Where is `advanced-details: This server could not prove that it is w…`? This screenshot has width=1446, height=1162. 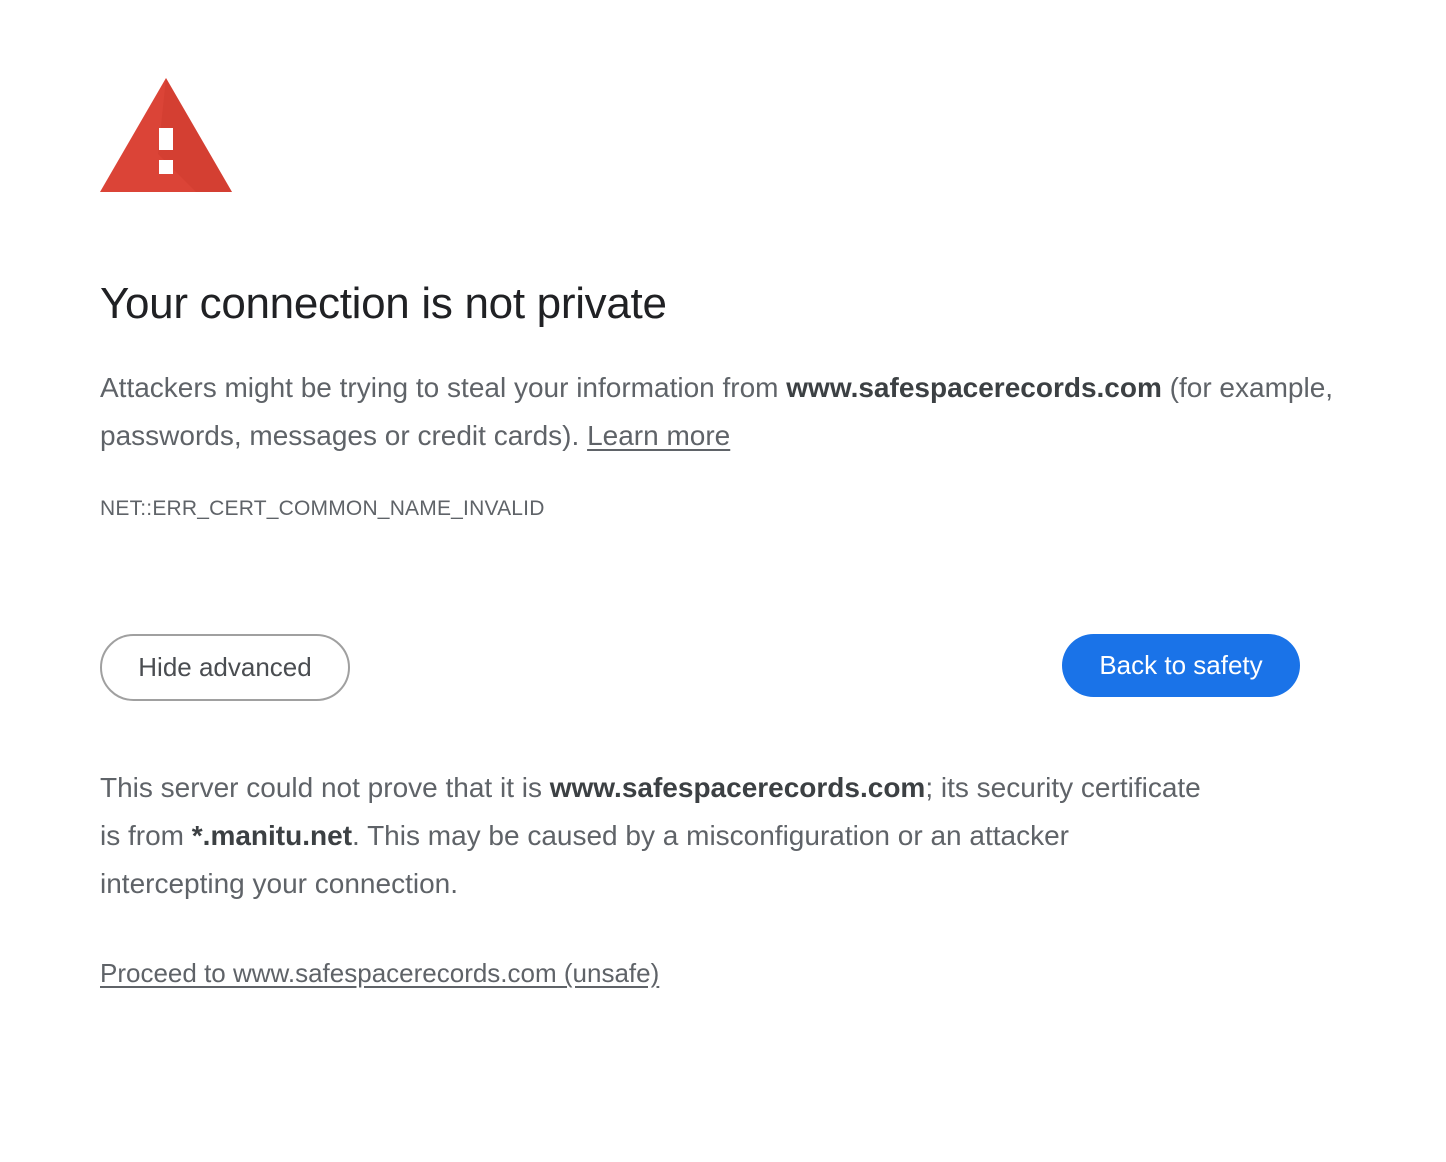 advanced-details: This server could not prove that it is w… is located at coordinates (660, 836).